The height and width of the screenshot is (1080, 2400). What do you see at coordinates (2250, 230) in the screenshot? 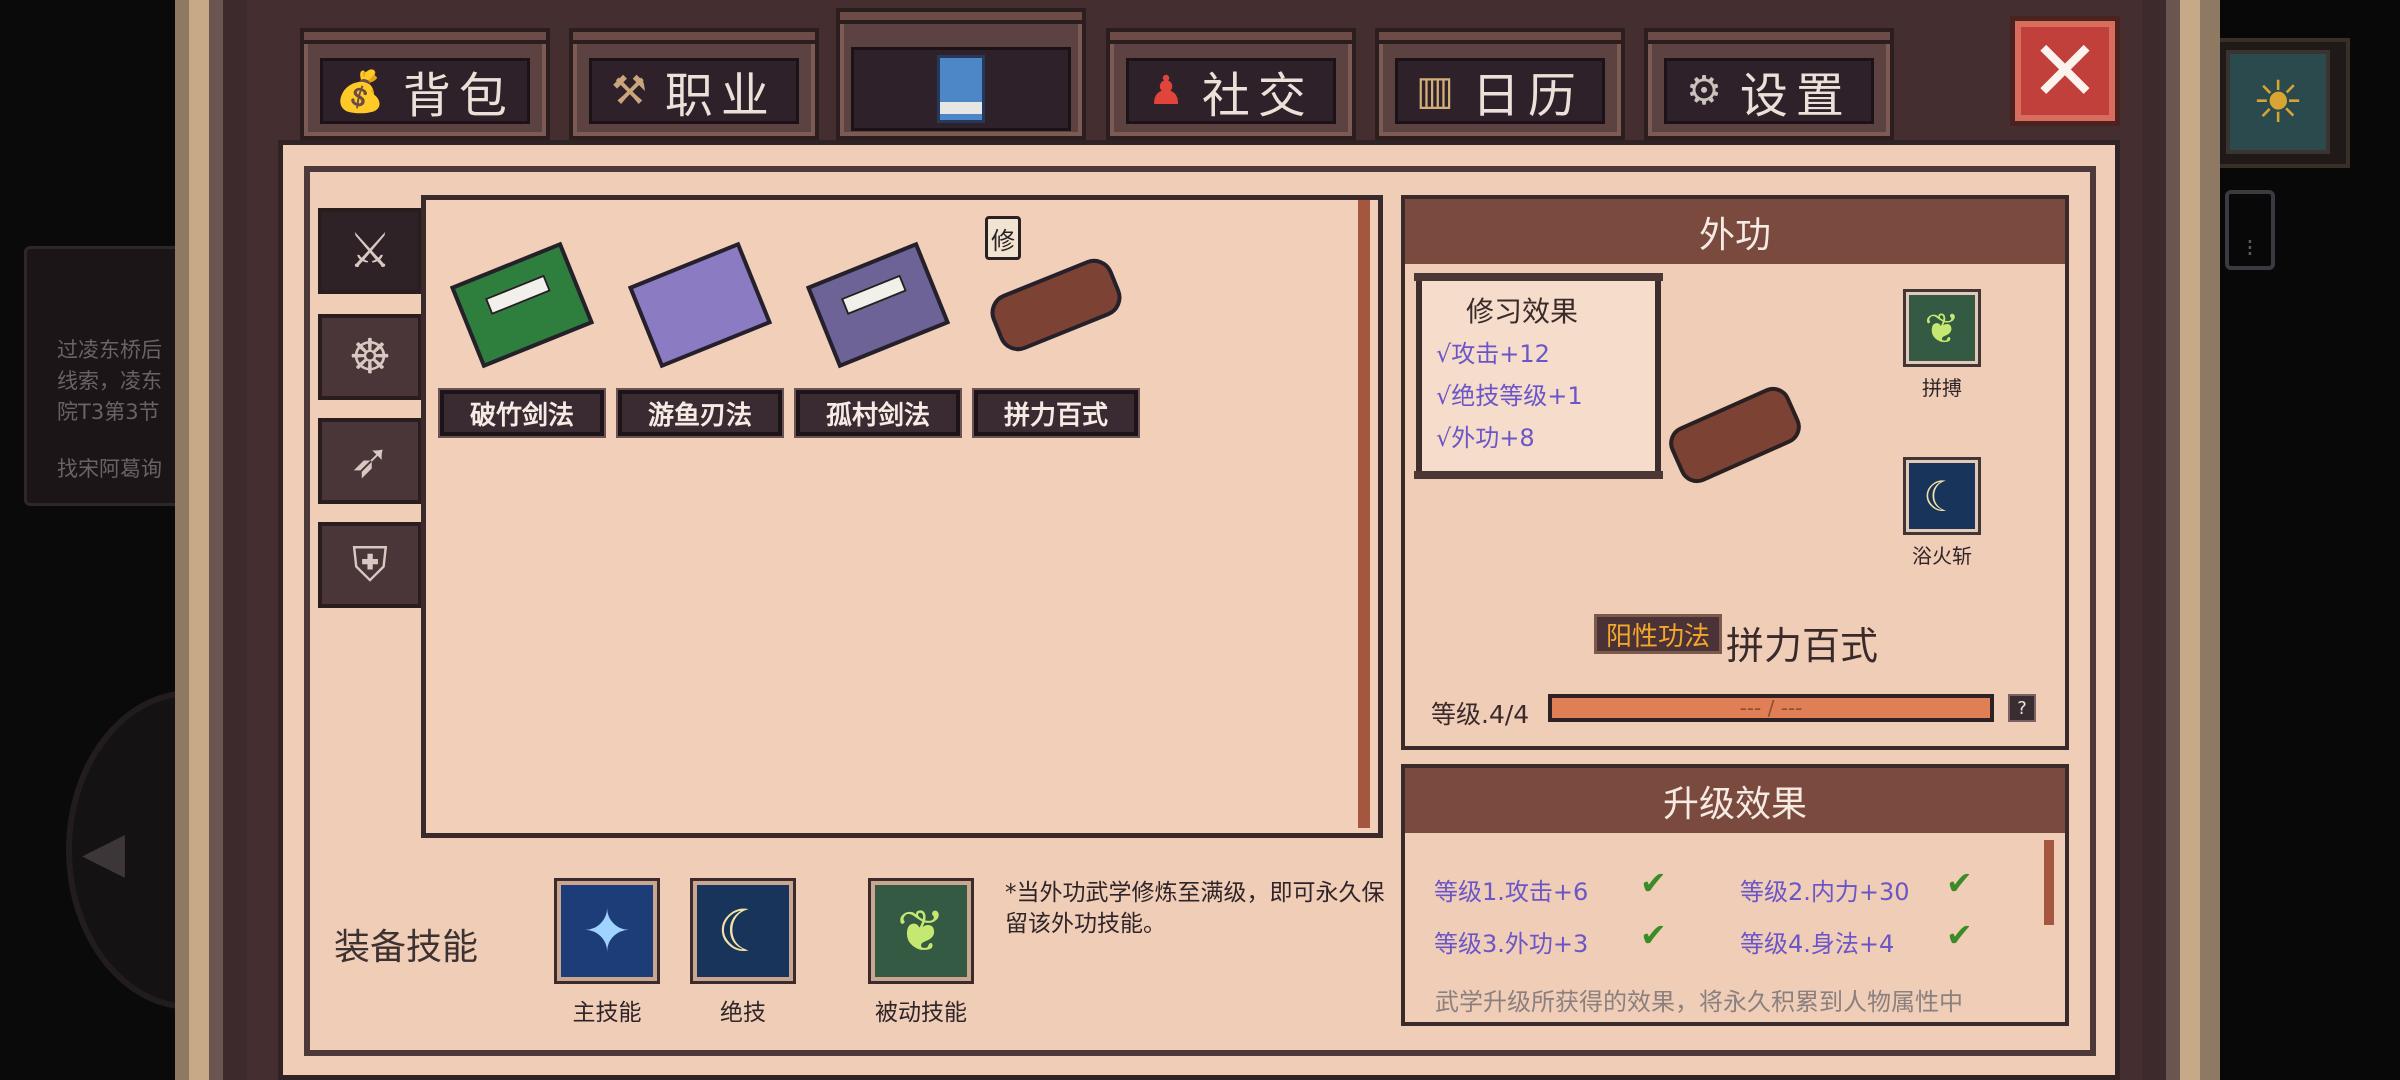
I see `scroll-icon: ⁝` at bounding box center [2250, 230].